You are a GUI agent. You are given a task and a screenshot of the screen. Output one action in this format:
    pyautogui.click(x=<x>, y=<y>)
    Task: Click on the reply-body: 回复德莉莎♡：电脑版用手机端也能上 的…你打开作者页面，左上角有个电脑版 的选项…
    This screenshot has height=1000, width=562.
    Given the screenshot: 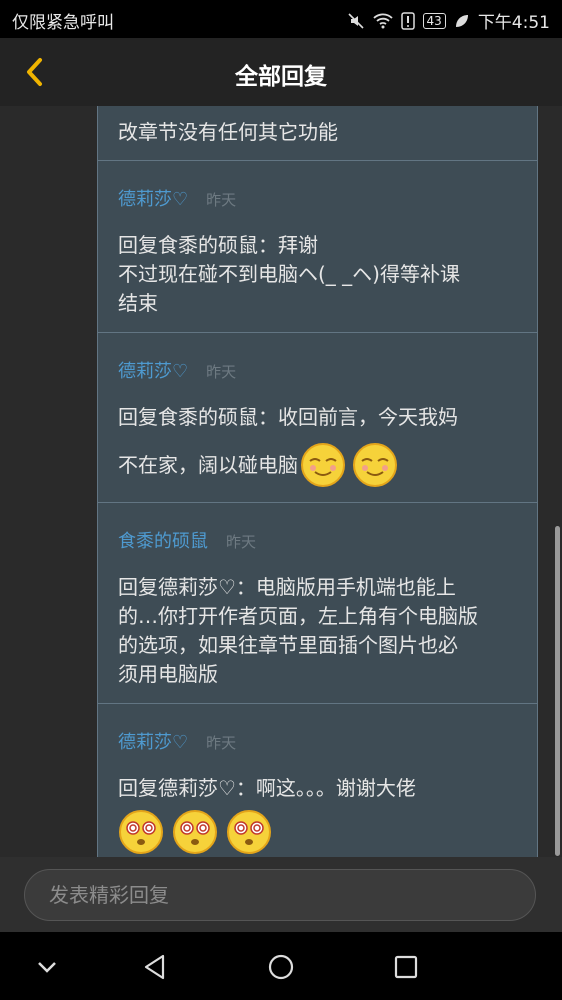 What is the action you would take?
    pyautogui.click(x=317, y=638)
    